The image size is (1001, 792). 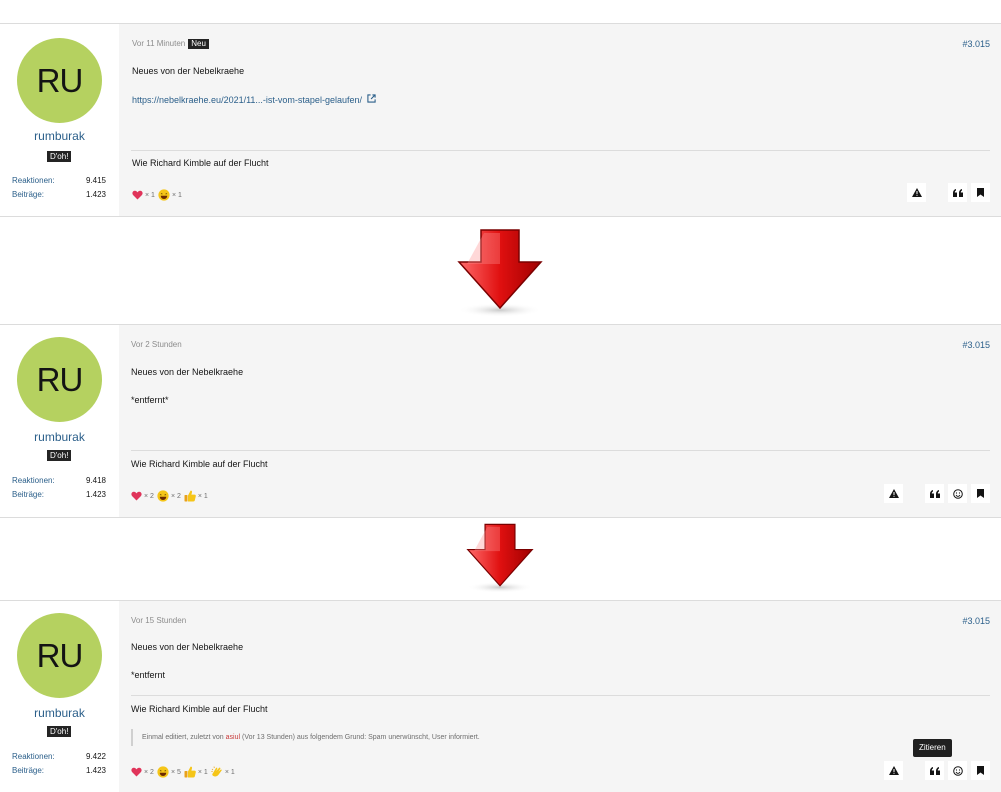 I want to click on reaction-laugh: × 5, so click(x=169, y=772).